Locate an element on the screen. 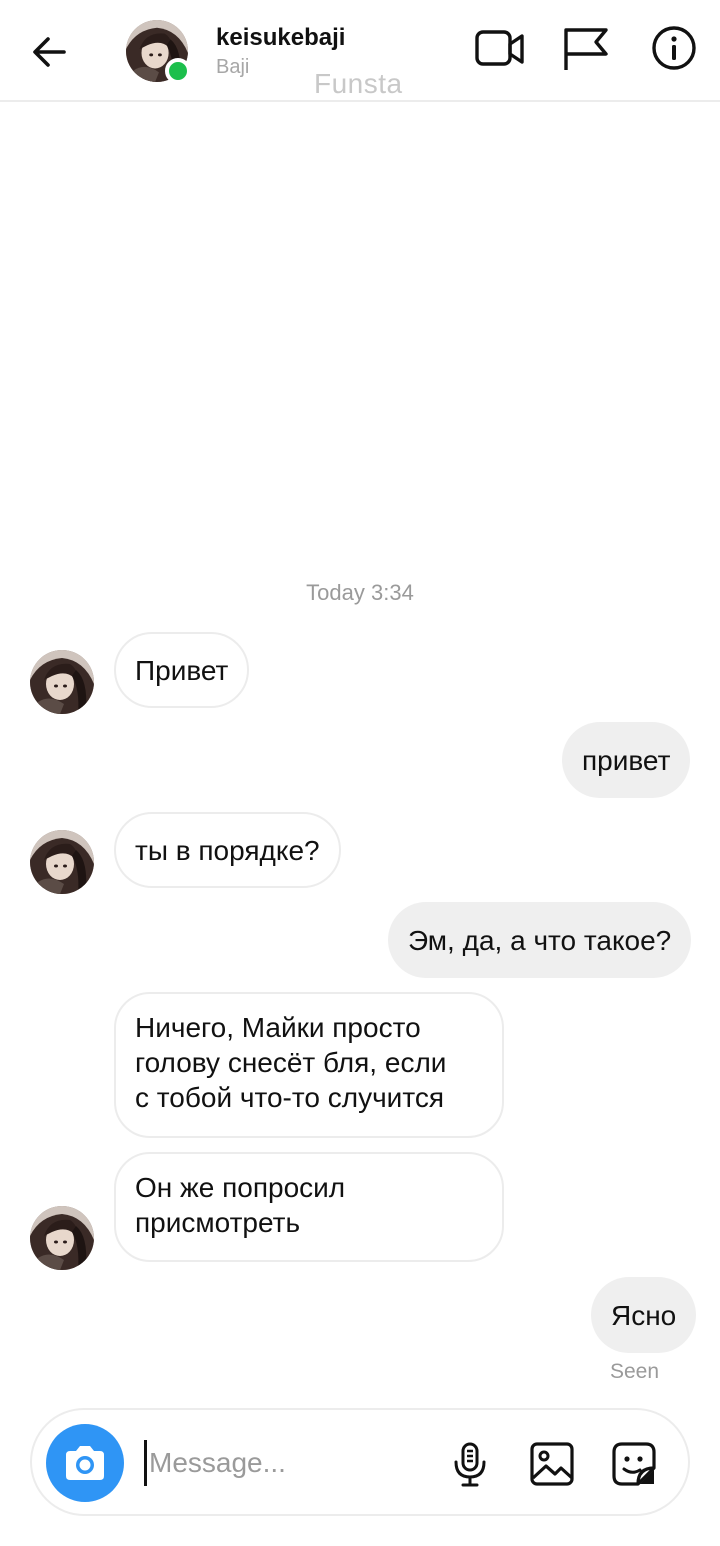  back-arrow-icon is located at coordinates (49, 52).